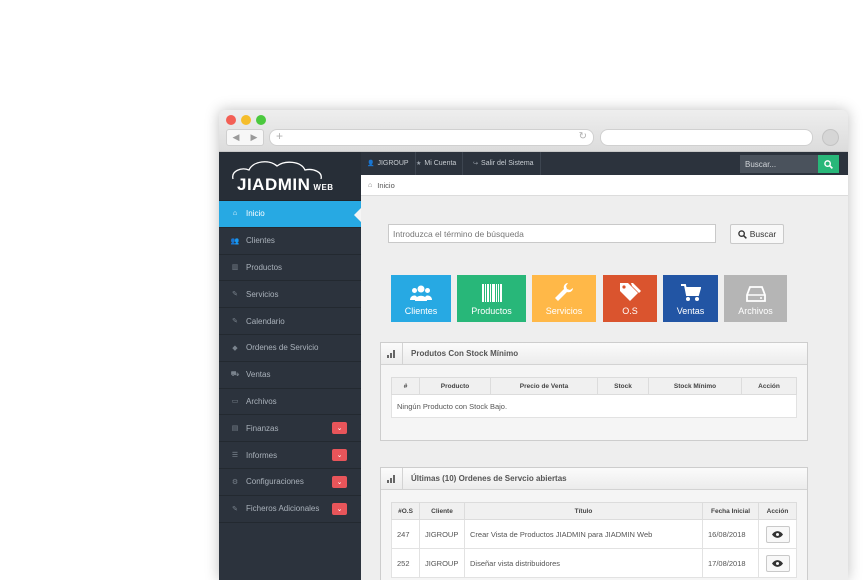 The width and height of the screenshot is (868, 580). What do you see at coordinates (405, 386) in the screenshot?
I see `column-header: #` at bounding box center [405, 386].